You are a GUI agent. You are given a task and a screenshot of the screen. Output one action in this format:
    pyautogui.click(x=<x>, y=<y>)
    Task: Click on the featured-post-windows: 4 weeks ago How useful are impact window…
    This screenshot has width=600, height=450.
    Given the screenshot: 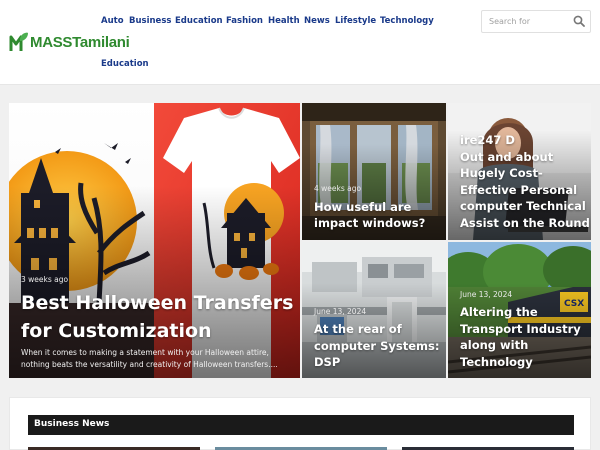 What is the action you would take?
    pyautogui.click(x=374, y=171)
    